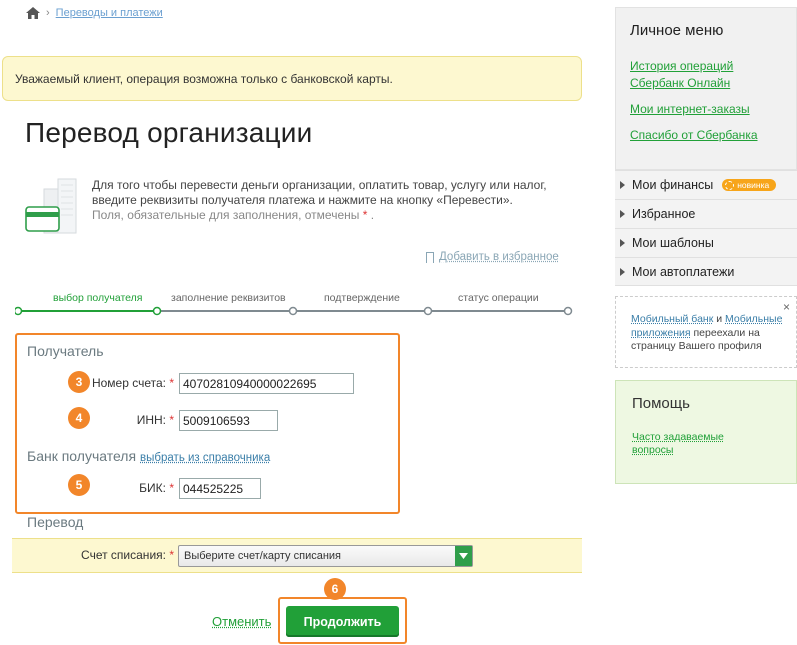 This screenshot has height=645, width=797. I want to click on bik-label-text: БИК:, so click(152, 488).